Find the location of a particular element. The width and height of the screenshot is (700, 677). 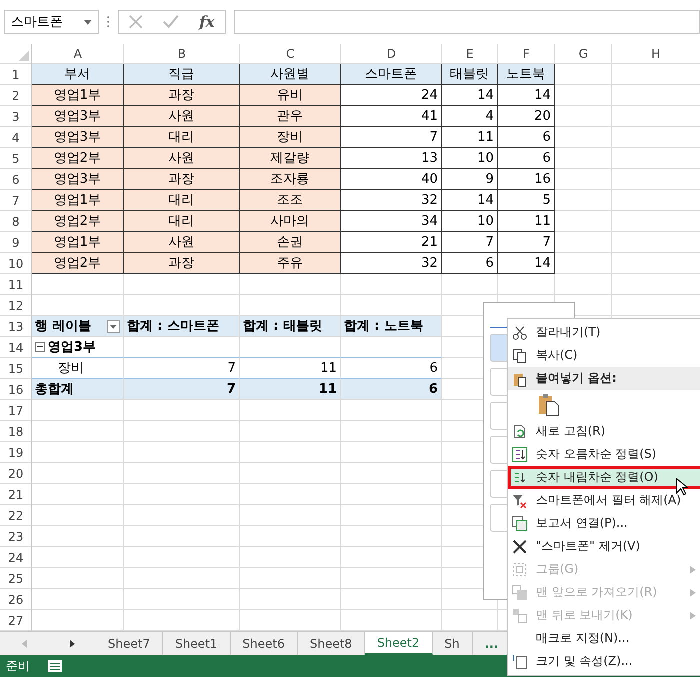

row-header: 9 is located at coordinates (16, 242).